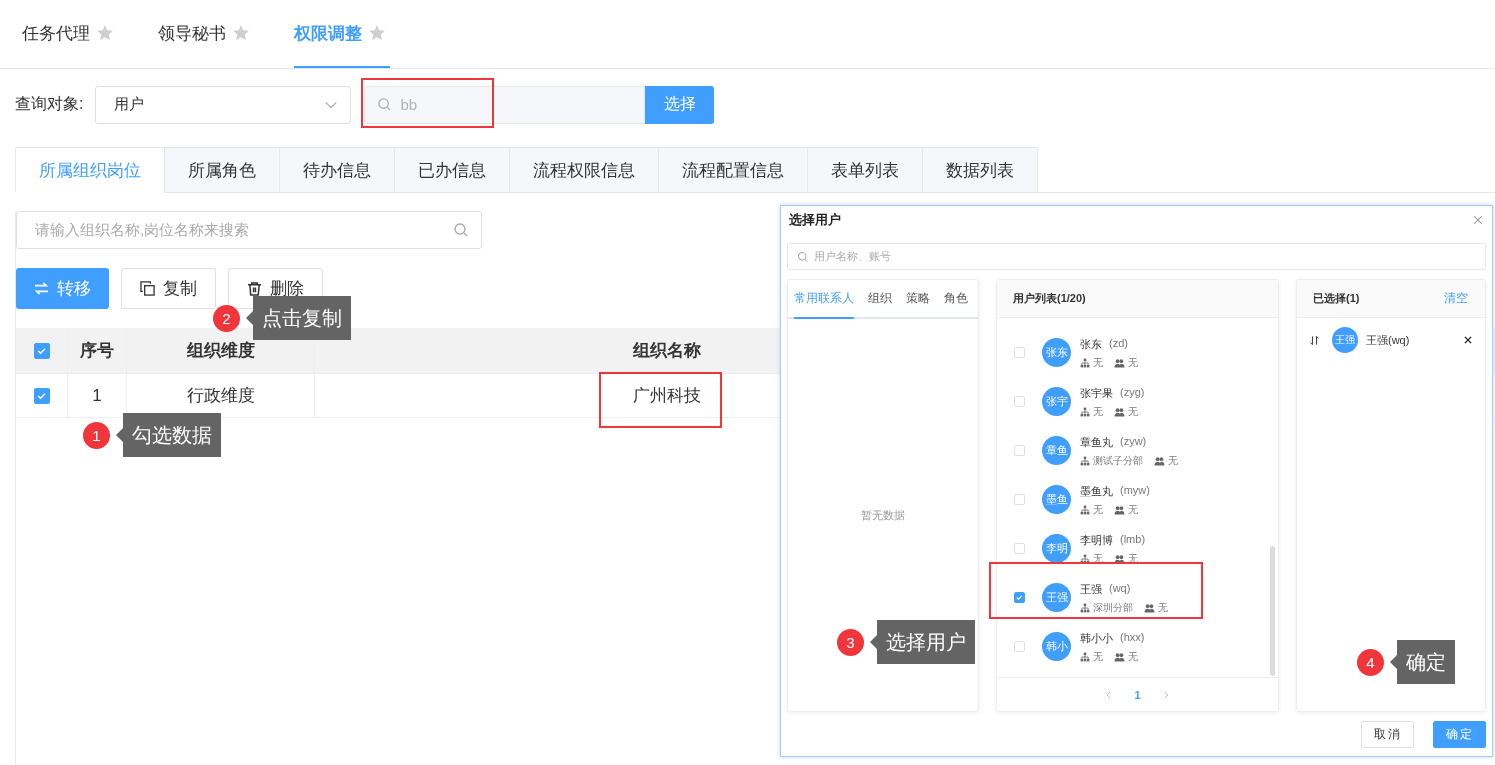 This screenshot has width=1495, height=765. Describe the element at coordinates (1120, 588) in the screenshot. I see `user-account: (wq)` at that location.